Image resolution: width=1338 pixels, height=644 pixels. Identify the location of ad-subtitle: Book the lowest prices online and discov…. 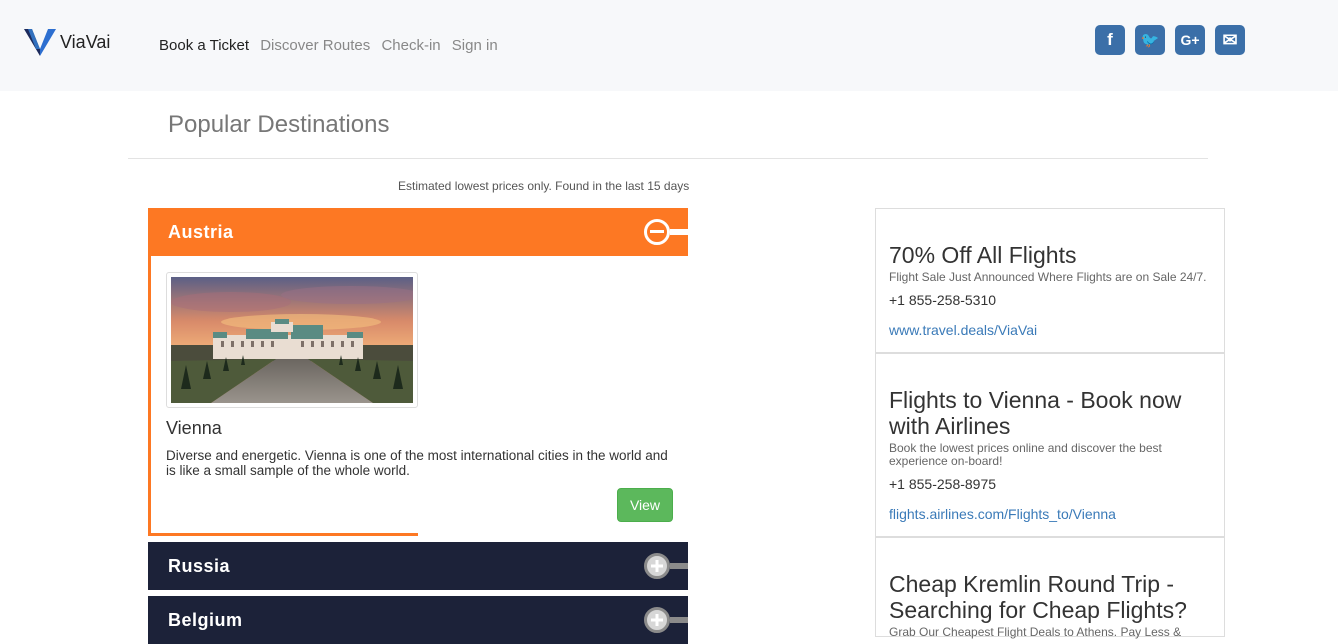
(1025, 454).